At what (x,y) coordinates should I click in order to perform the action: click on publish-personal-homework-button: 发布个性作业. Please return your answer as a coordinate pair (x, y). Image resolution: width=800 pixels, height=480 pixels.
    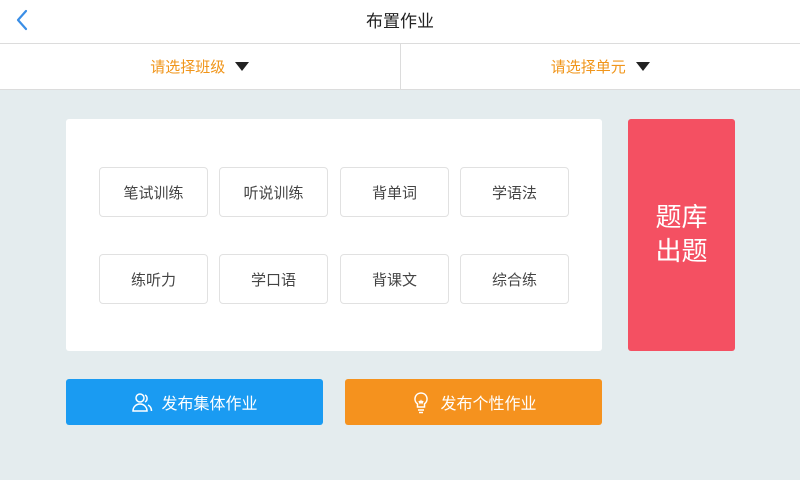
    Looking at the image, I should click on (473, 402).